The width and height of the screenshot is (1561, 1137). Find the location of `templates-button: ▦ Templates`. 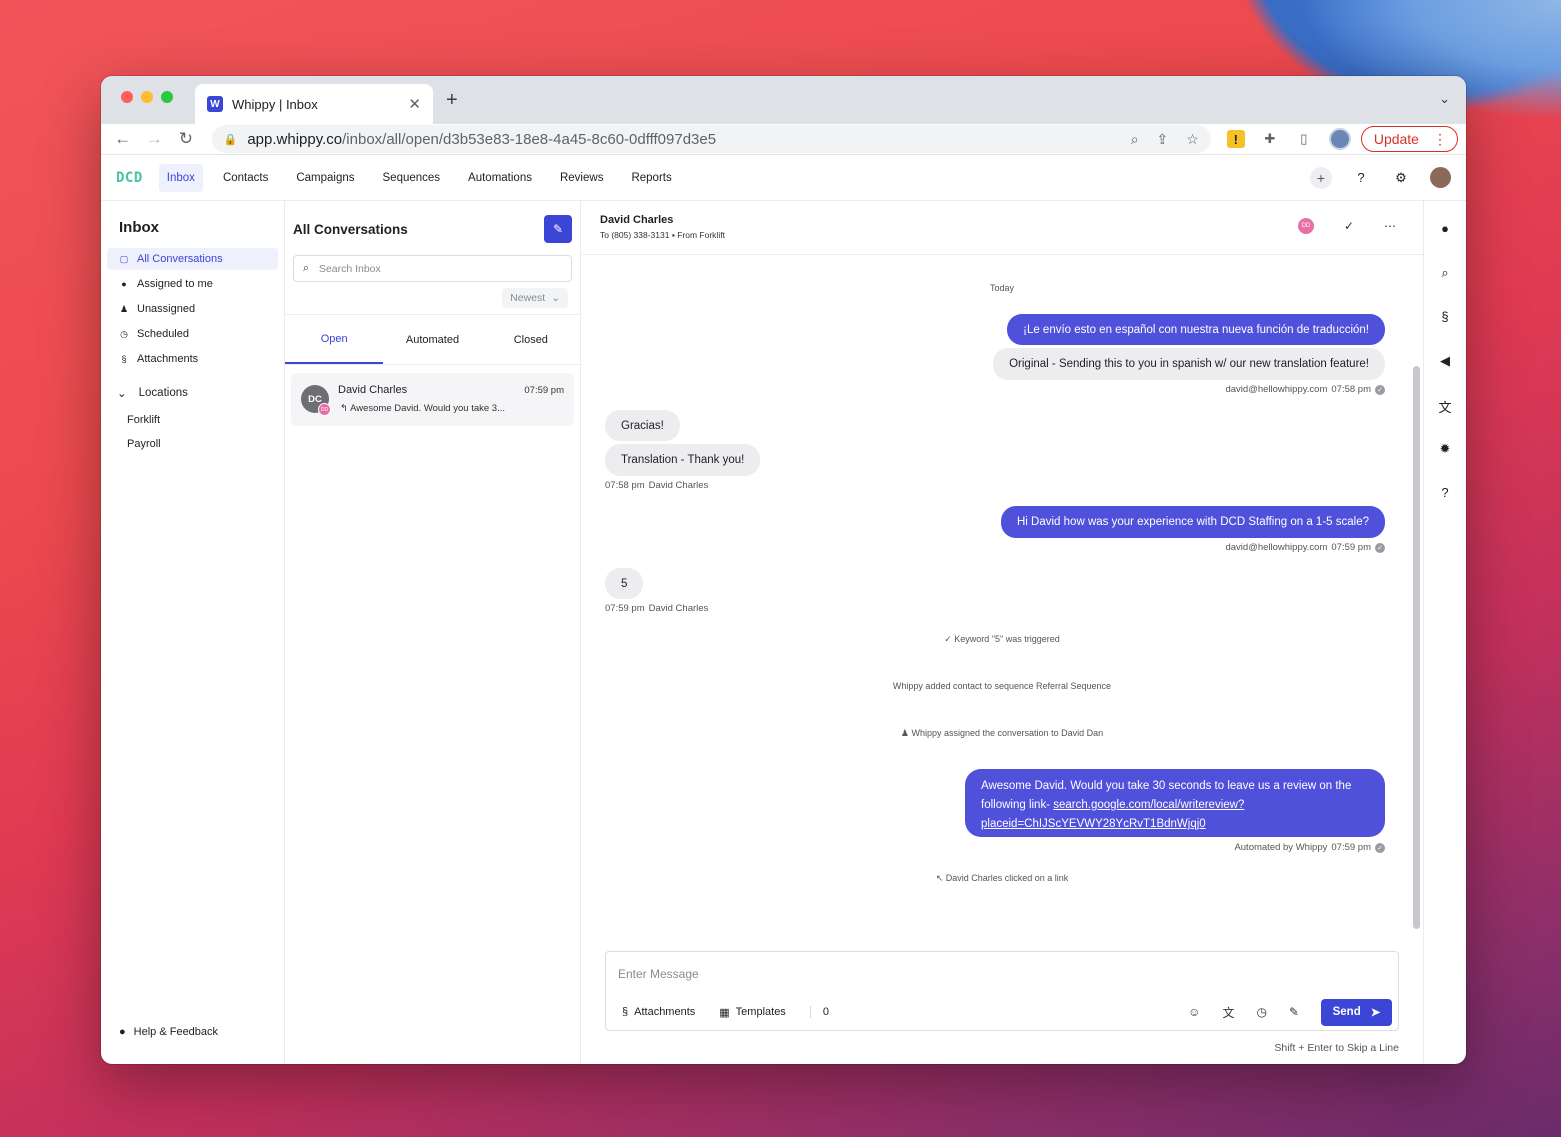

templates-button: ▦ Templates is located at coordinates (752, 1012).